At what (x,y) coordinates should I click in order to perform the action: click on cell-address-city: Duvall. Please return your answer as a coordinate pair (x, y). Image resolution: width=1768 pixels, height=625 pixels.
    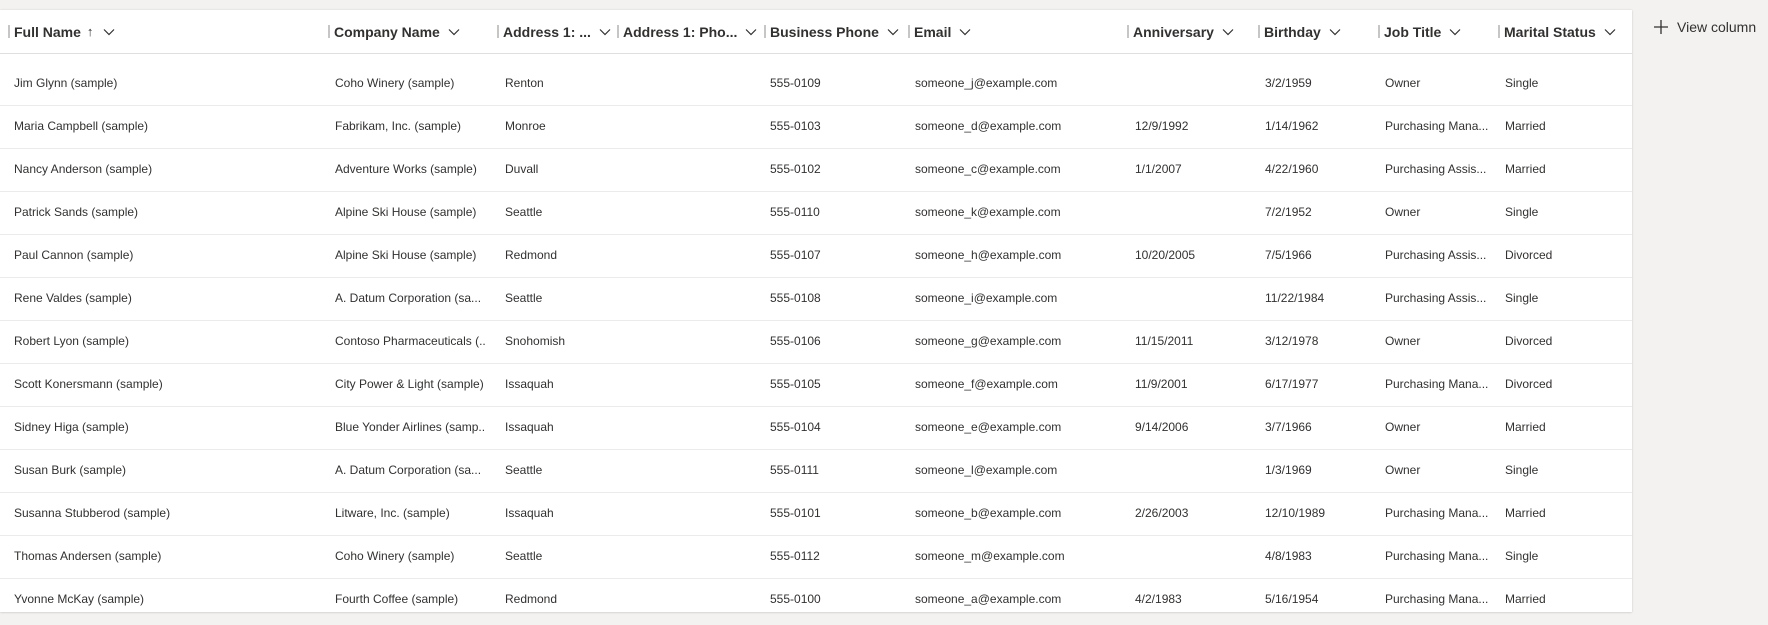
    Looking at the image, I should click on (522, 169).